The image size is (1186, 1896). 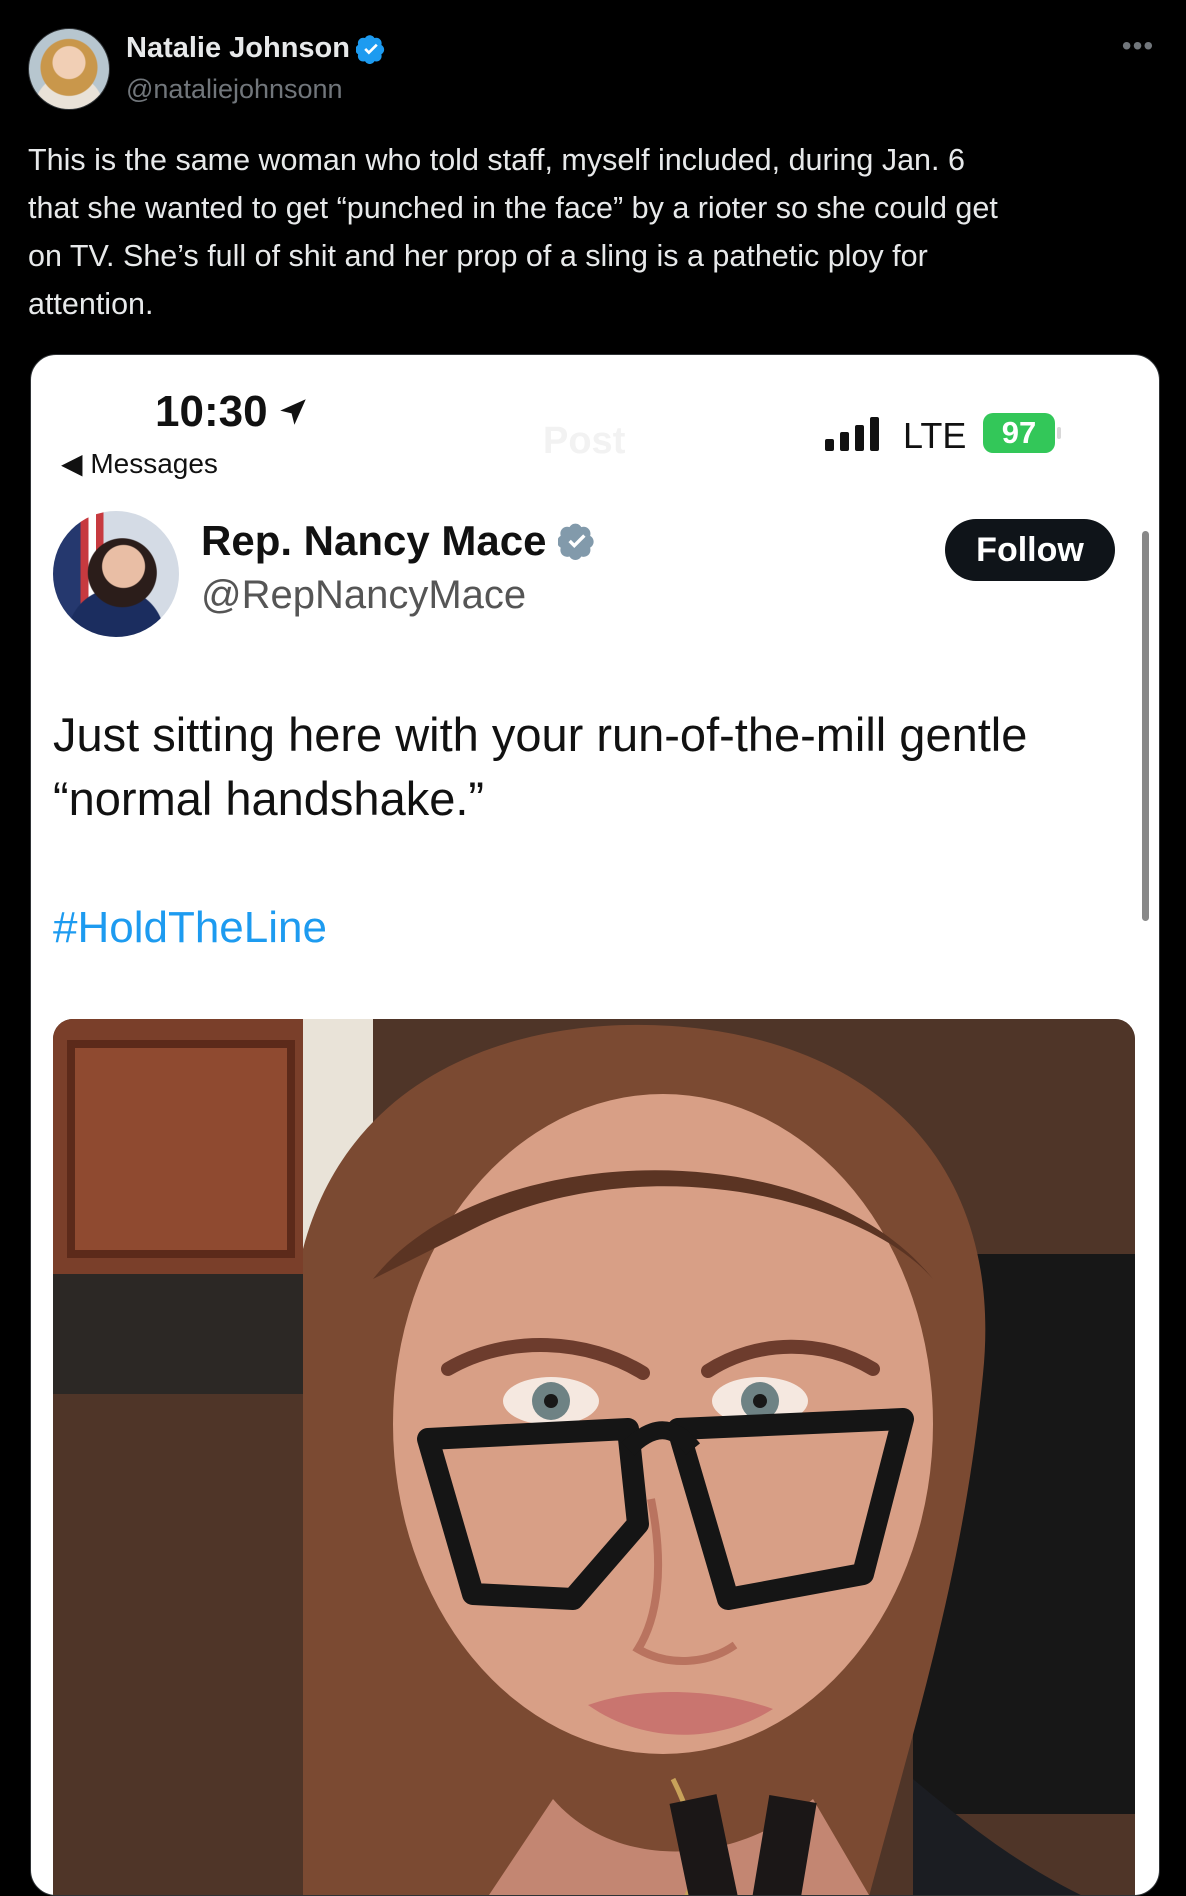 What do you see at coordinates (935, 435) in the screenshot?
I see `network-label: LTE` at bounding box center [935, 435].